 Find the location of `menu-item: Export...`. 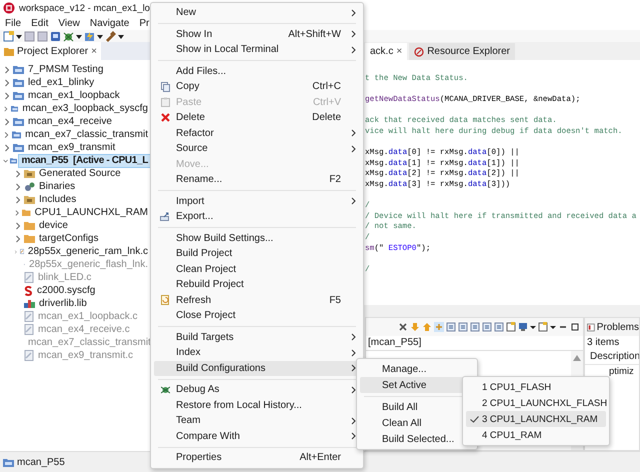

menu-item: Export... is located at coordinates (257, 216).